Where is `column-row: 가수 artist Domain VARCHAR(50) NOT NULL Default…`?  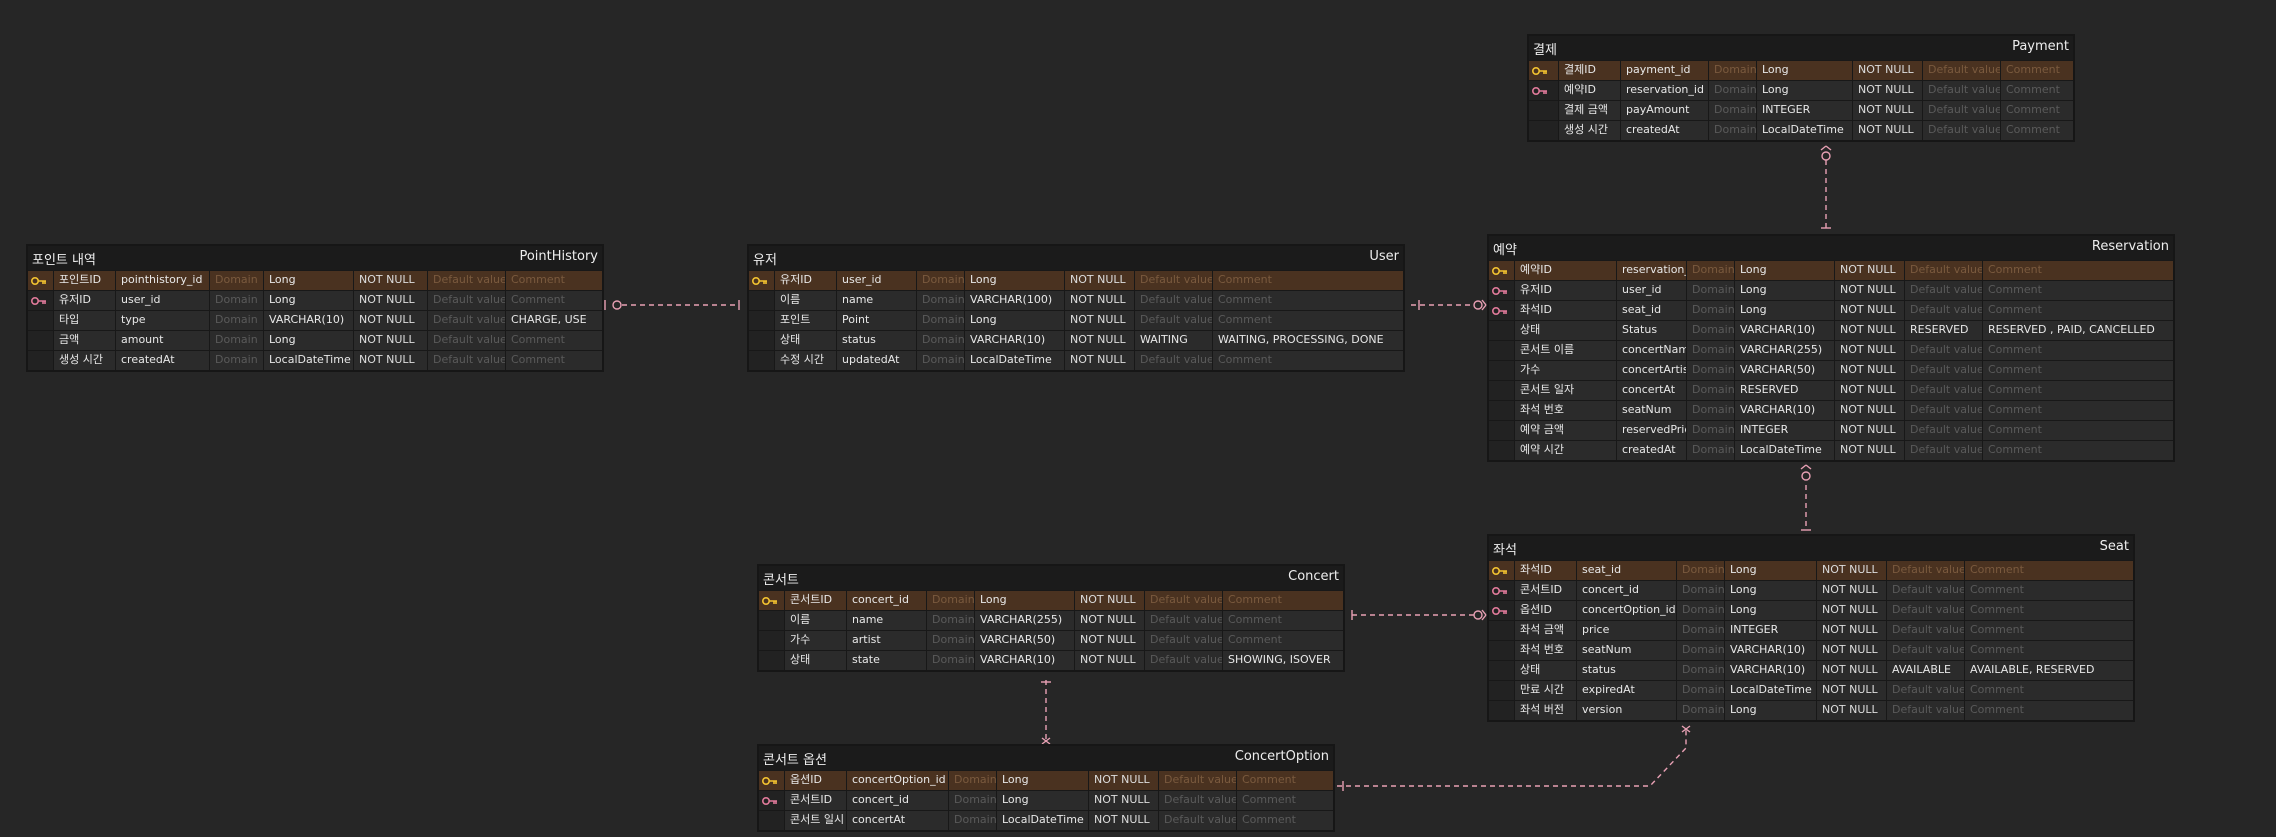
column-row: 가수 artist Domain VARCHAR(50) NOT NULL Default… is located at coordinates (1051, 640).